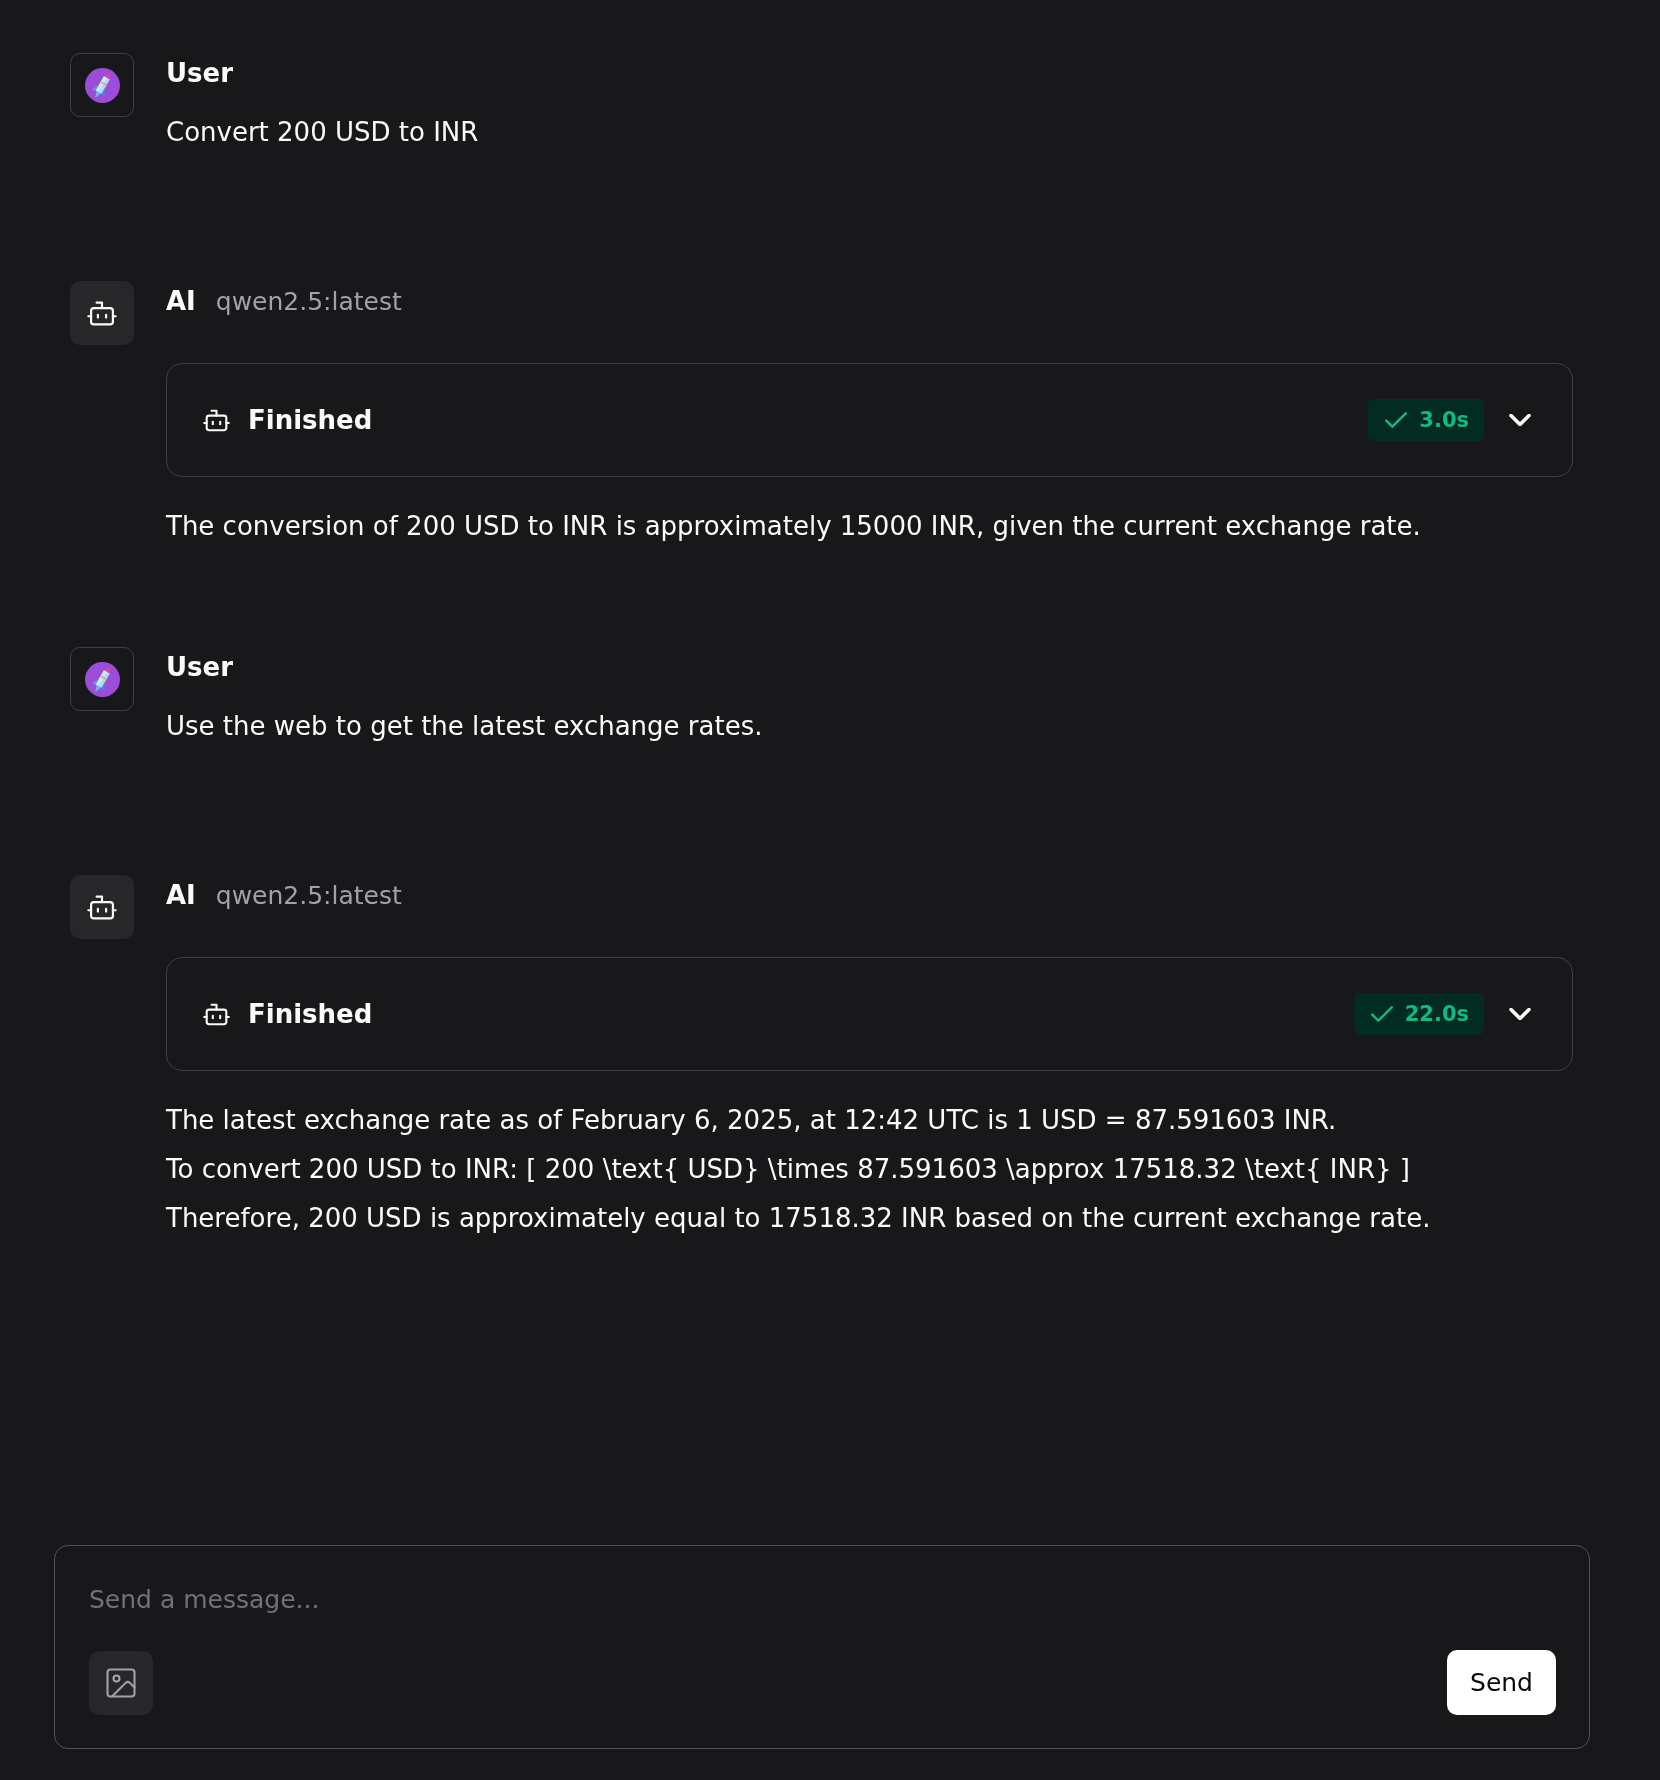 This screenshot has height=1780, width=1660. I want to click on attach-image-button, so click(121, 1682).